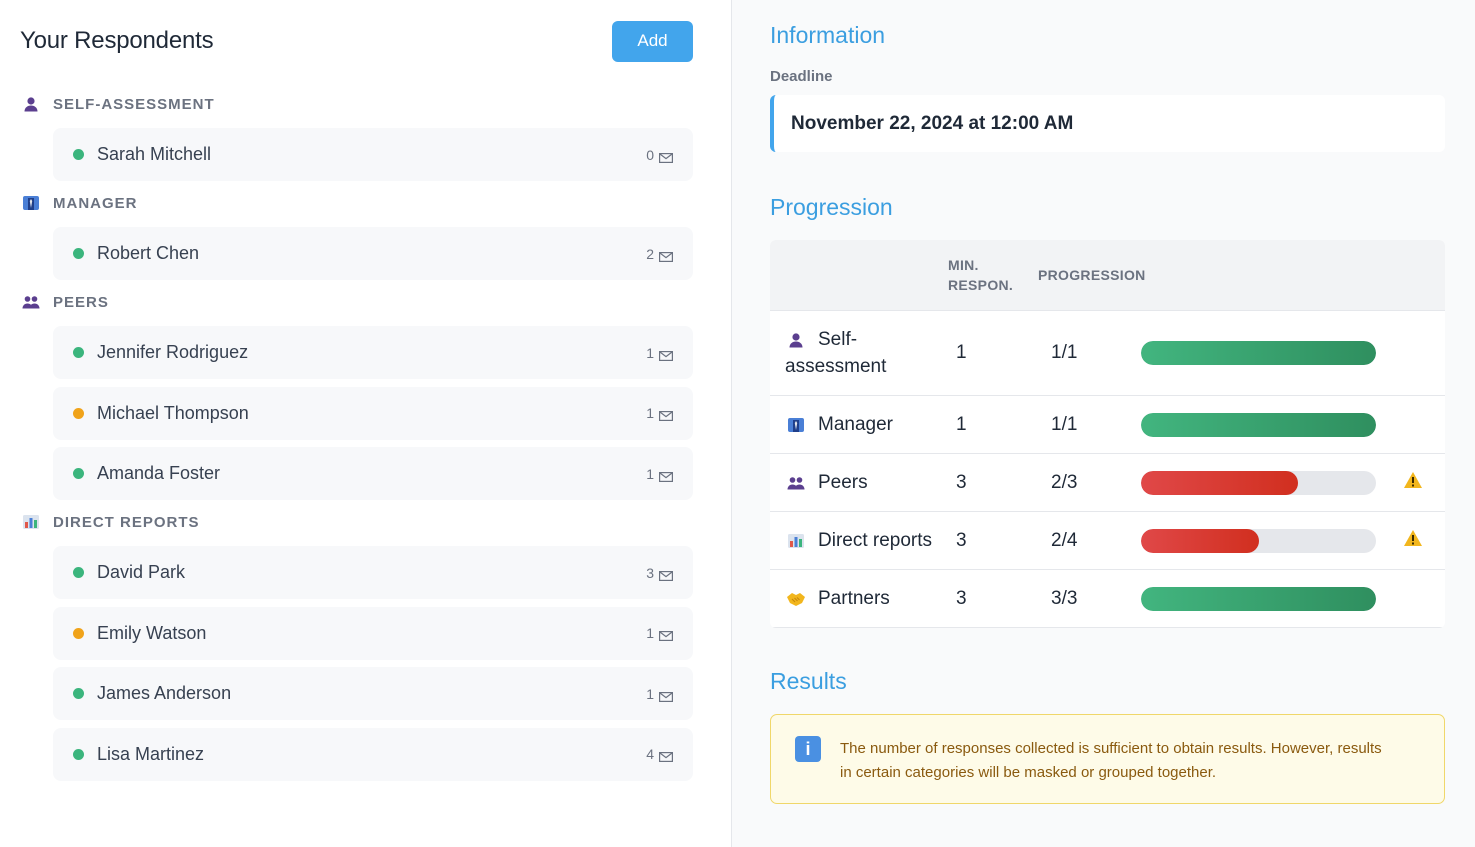  What do you see at coordinates (31, 203) in the screenshot?
I see `manager-icon` at bounding box center [31, 203].